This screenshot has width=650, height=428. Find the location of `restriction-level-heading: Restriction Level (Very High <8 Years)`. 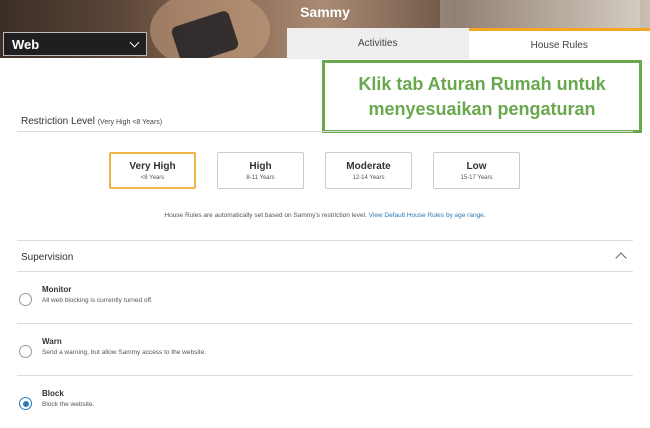

restriction-level-heading: Restriction Level (Very High <8 Years) is located at coordinates (91, 121).